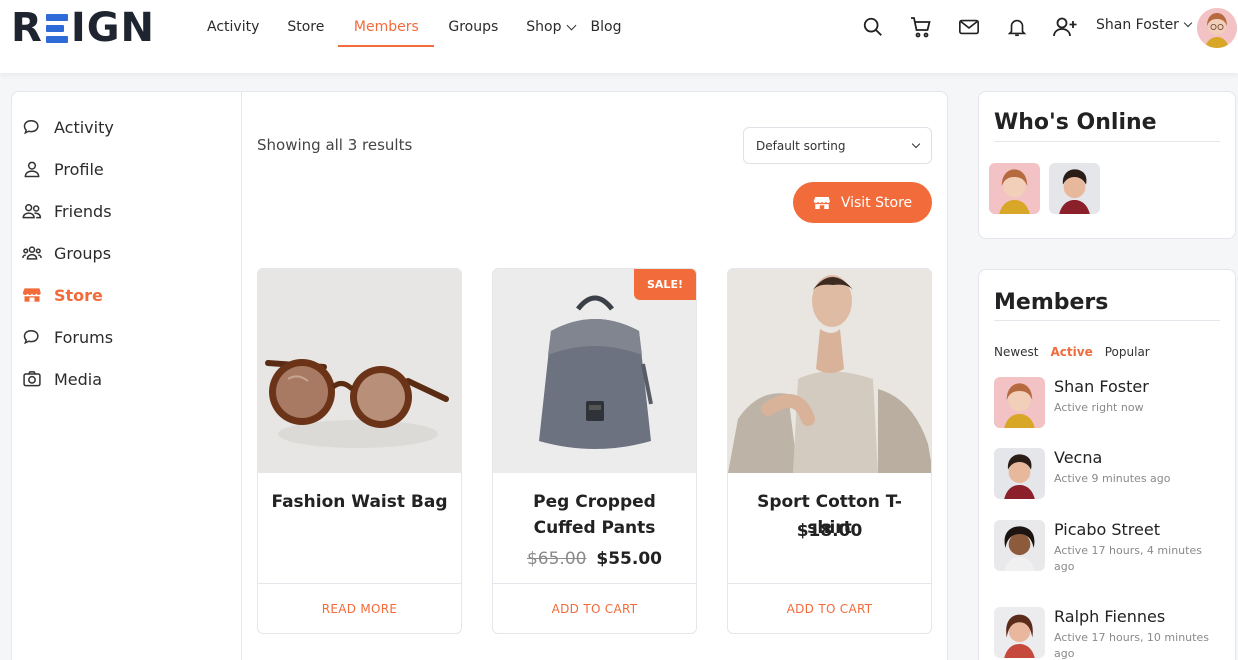  Describe the element at coordinates (63, 169) in the screenshot. I see `sidebar-item-profile: Profile` at that location.